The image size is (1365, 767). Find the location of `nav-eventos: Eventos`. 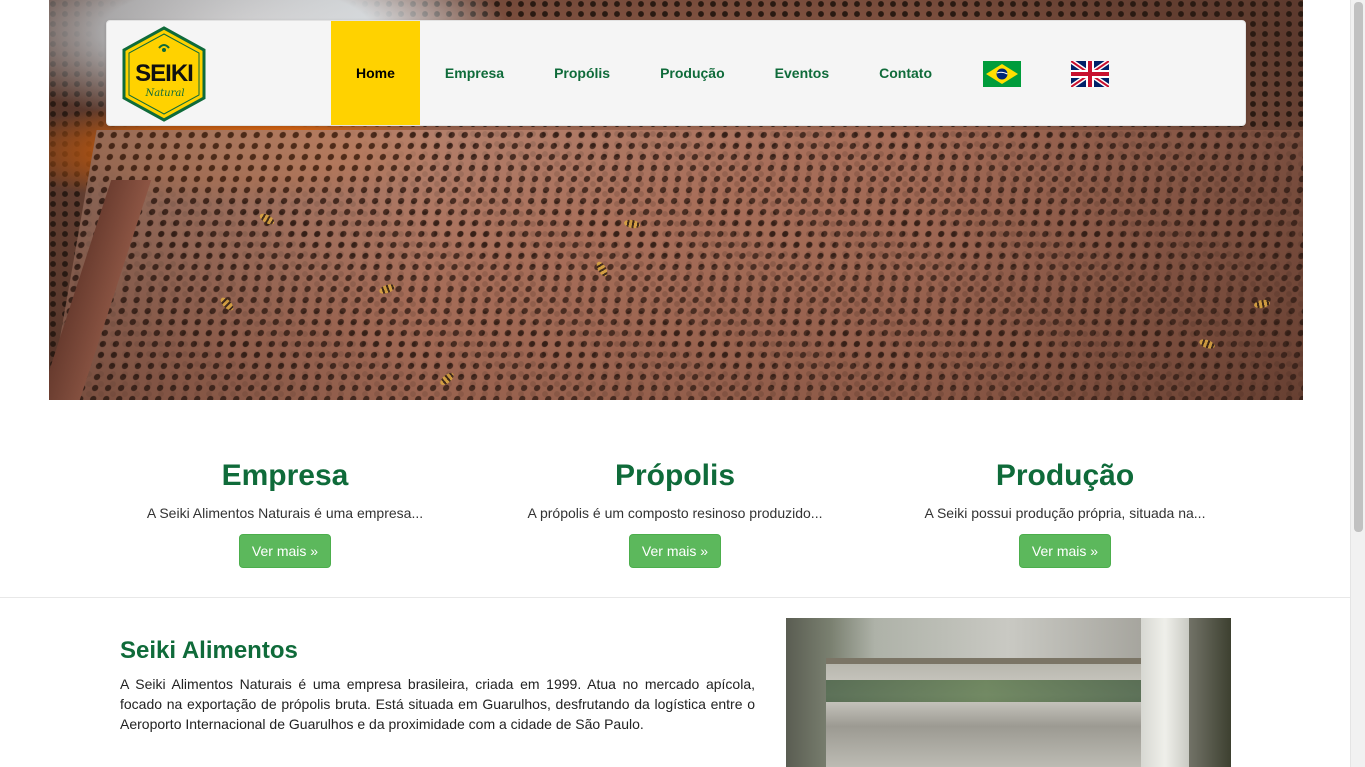

nav-eventos: Eventos is located at coordinates (802, 73).